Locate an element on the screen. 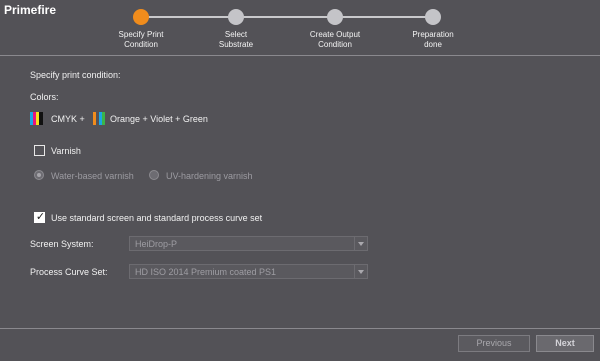 This screenshot has height=361, width=600. step-4-label: Preparation done is located at coordinates (433, 39).